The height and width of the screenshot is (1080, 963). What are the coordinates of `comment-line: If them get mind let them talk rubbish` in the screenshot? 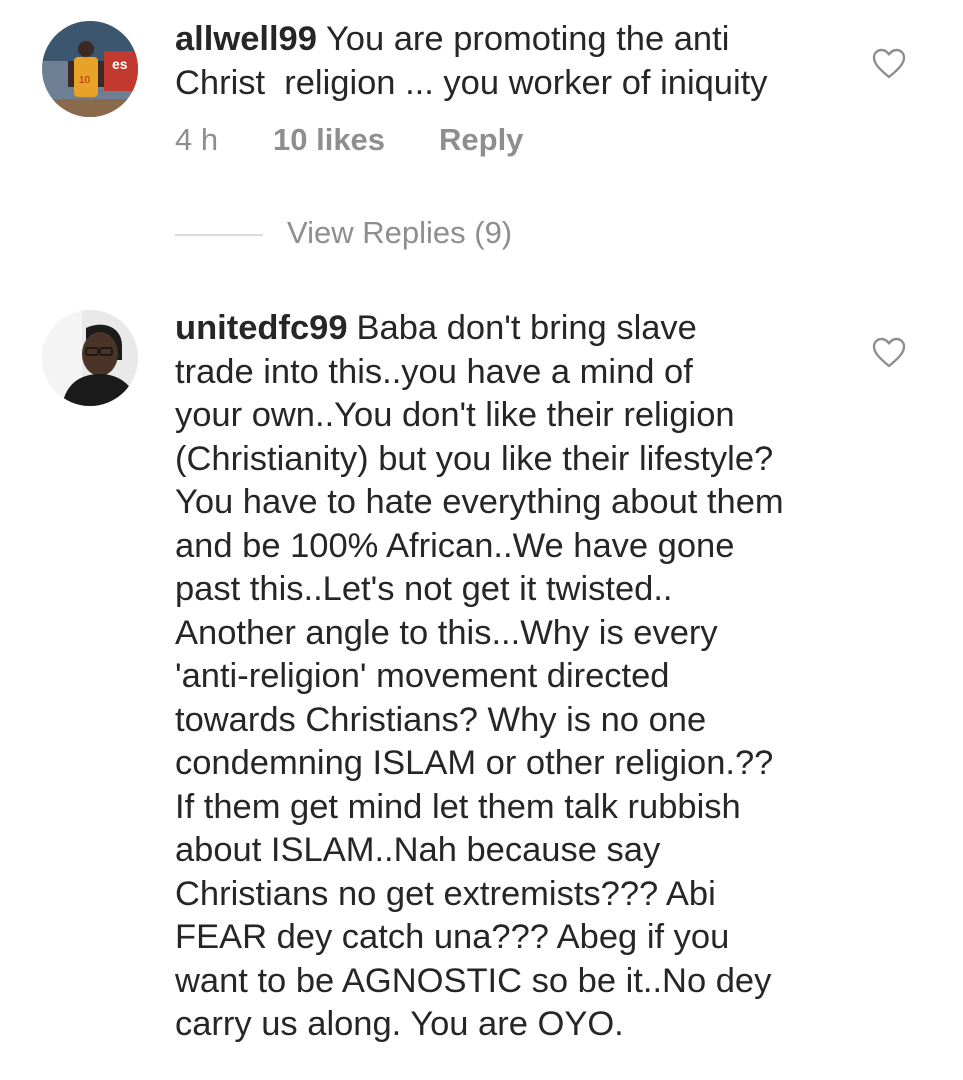 It's located at (458, 806).